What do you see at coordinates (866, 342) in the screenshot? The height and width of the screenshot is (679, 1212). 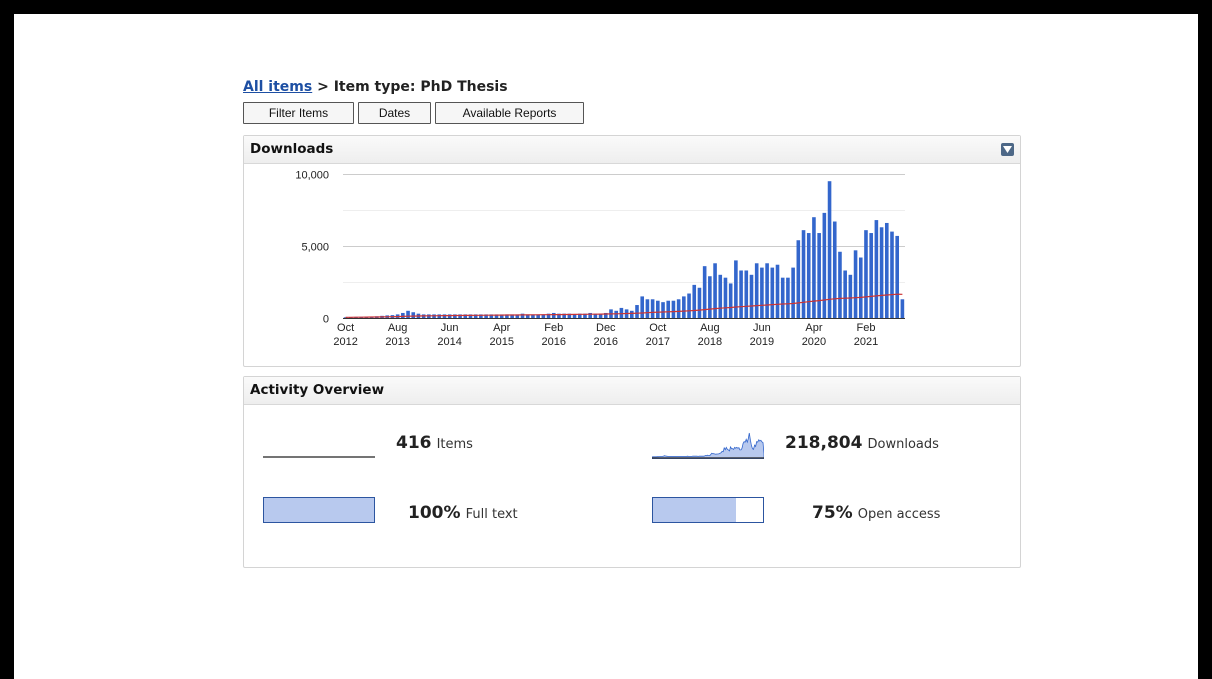 I see `x-tick-year: 2021` at bounding box center [866, 342].